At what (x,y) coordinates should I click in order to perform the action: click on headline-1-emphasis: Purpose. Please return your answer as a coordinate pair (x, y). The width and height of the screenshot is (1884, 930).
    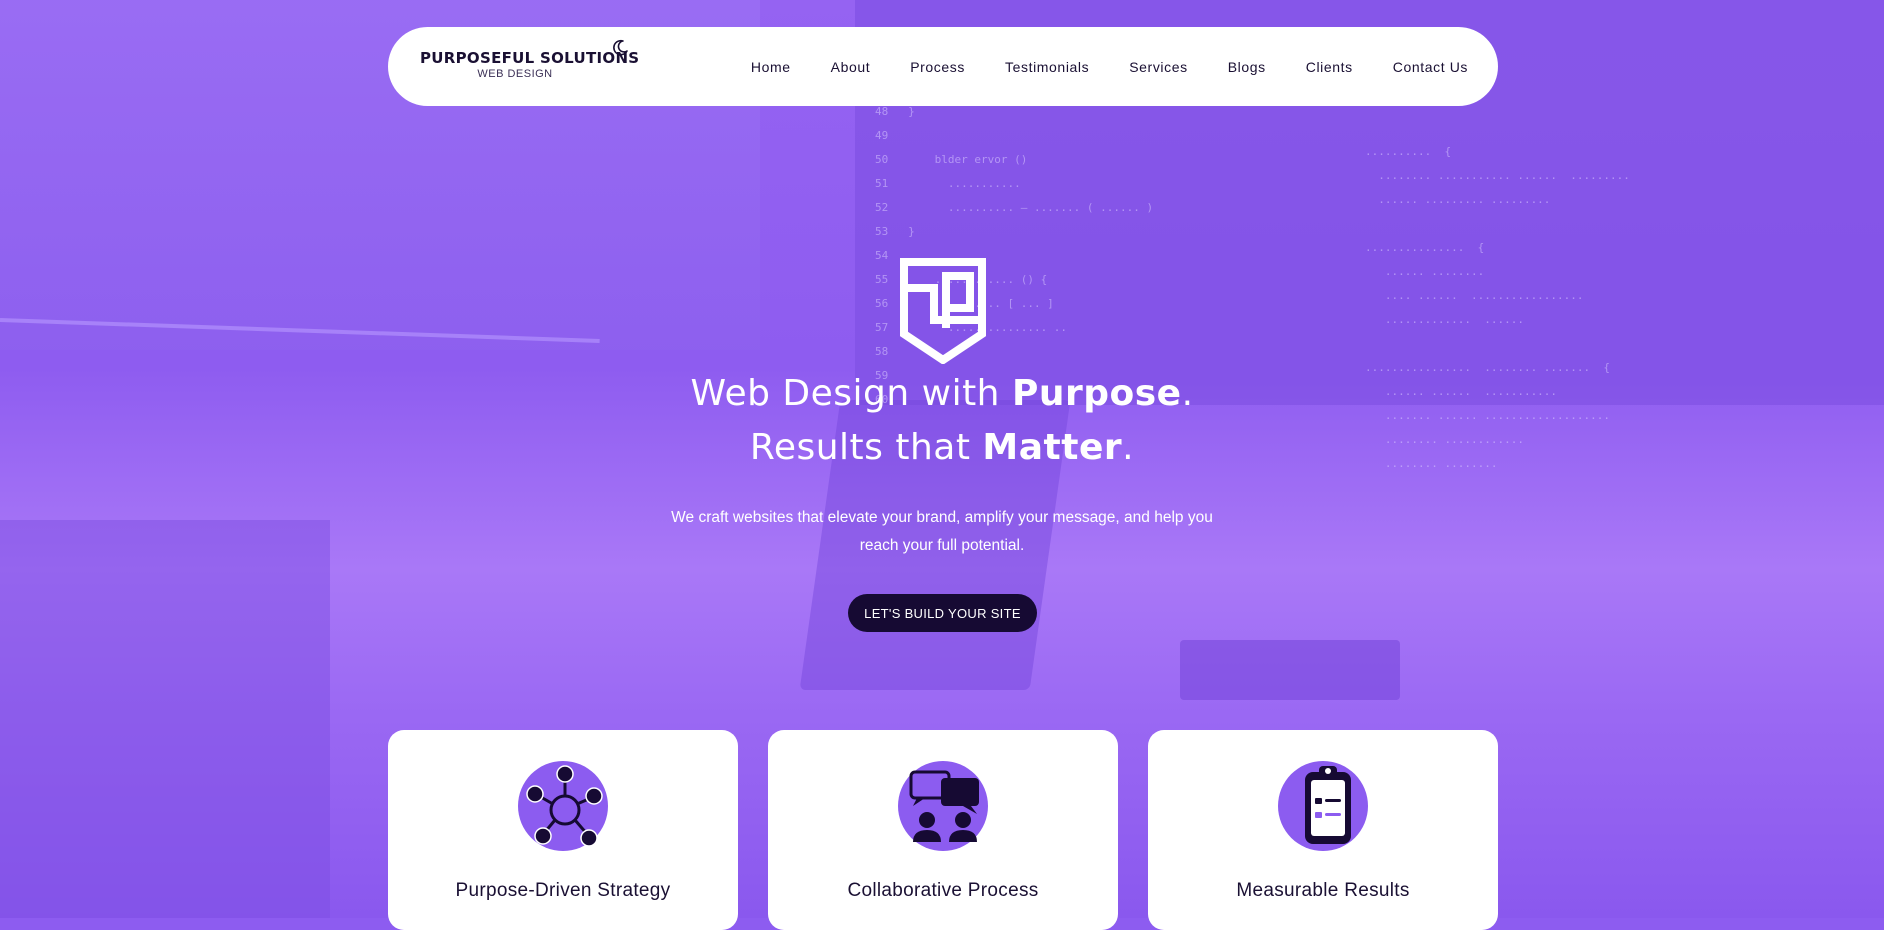
    Looking at the image, I should click on (1096, 393).